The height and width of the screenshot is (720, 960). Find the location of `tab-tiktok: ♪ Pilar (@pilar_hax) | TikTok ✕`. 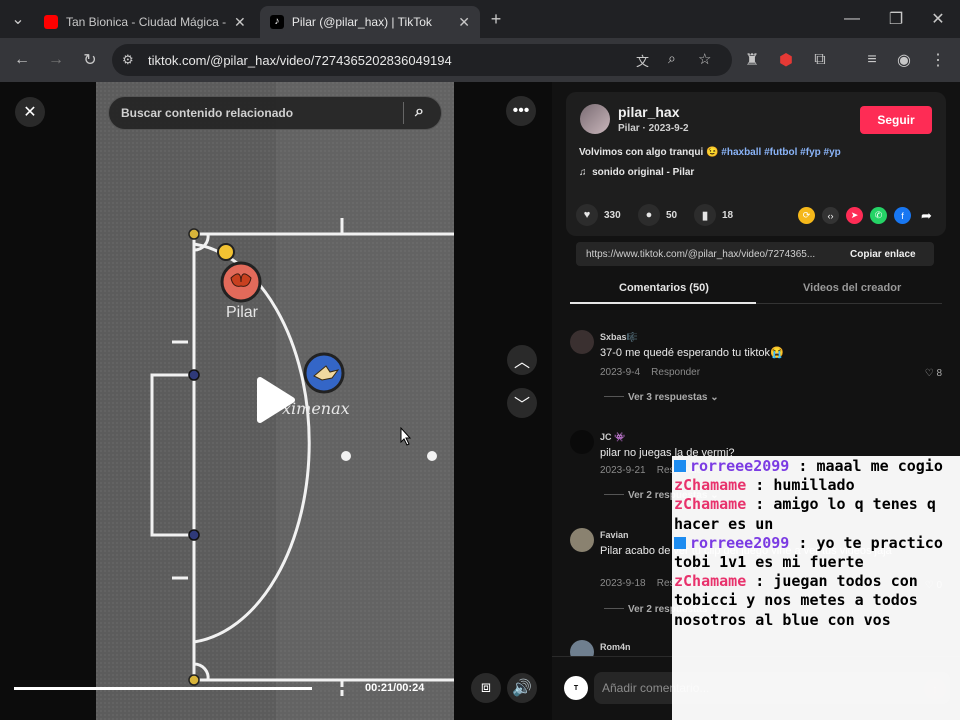

tab-tiktok: ♪ Pilar (@pilar_hax) | TikTok ✕ is located at coordinates (370, 22).